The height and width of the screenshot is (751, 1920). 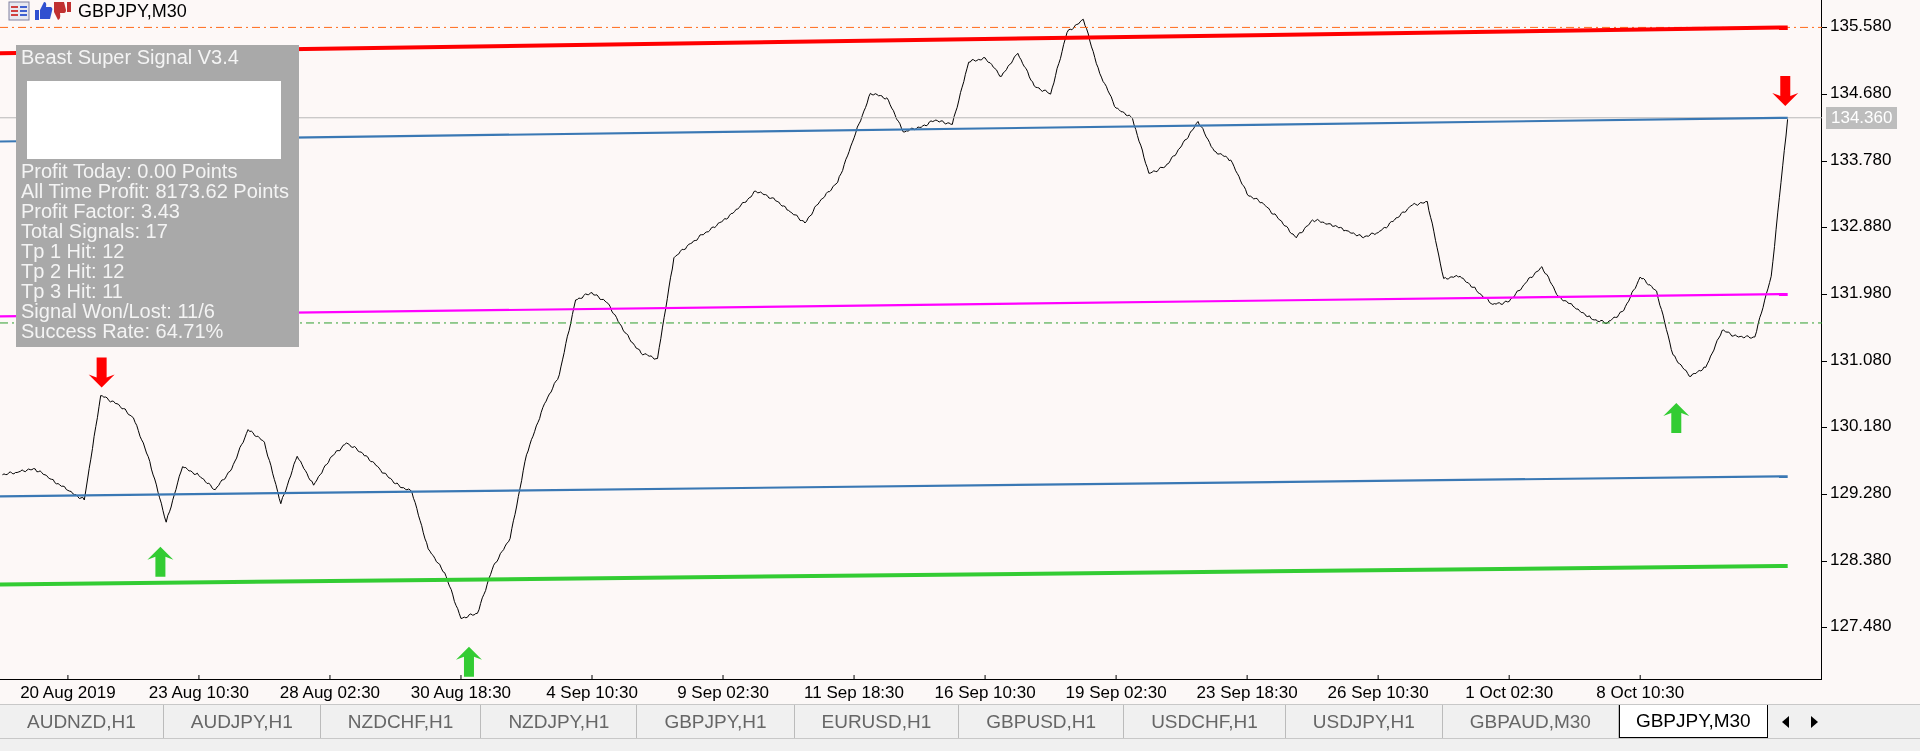 I want to click on stat-line: Tp 2 Hit: 12, so click(x=73, y=271).